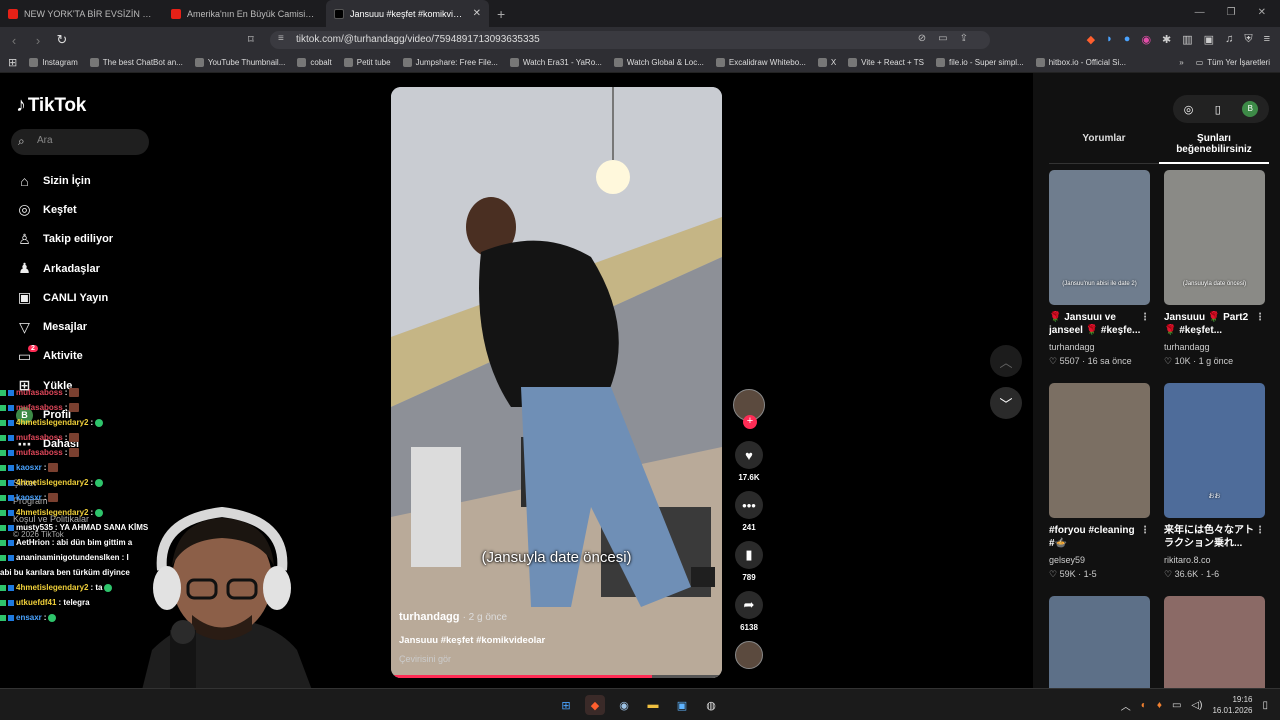 This screenshot has height=720, width=1280. What do you see at coordinates (64, 239) in the screenshot?
I see `sidebar-item: ♙ Takip ediliyor` at bounding box center [64, 239].